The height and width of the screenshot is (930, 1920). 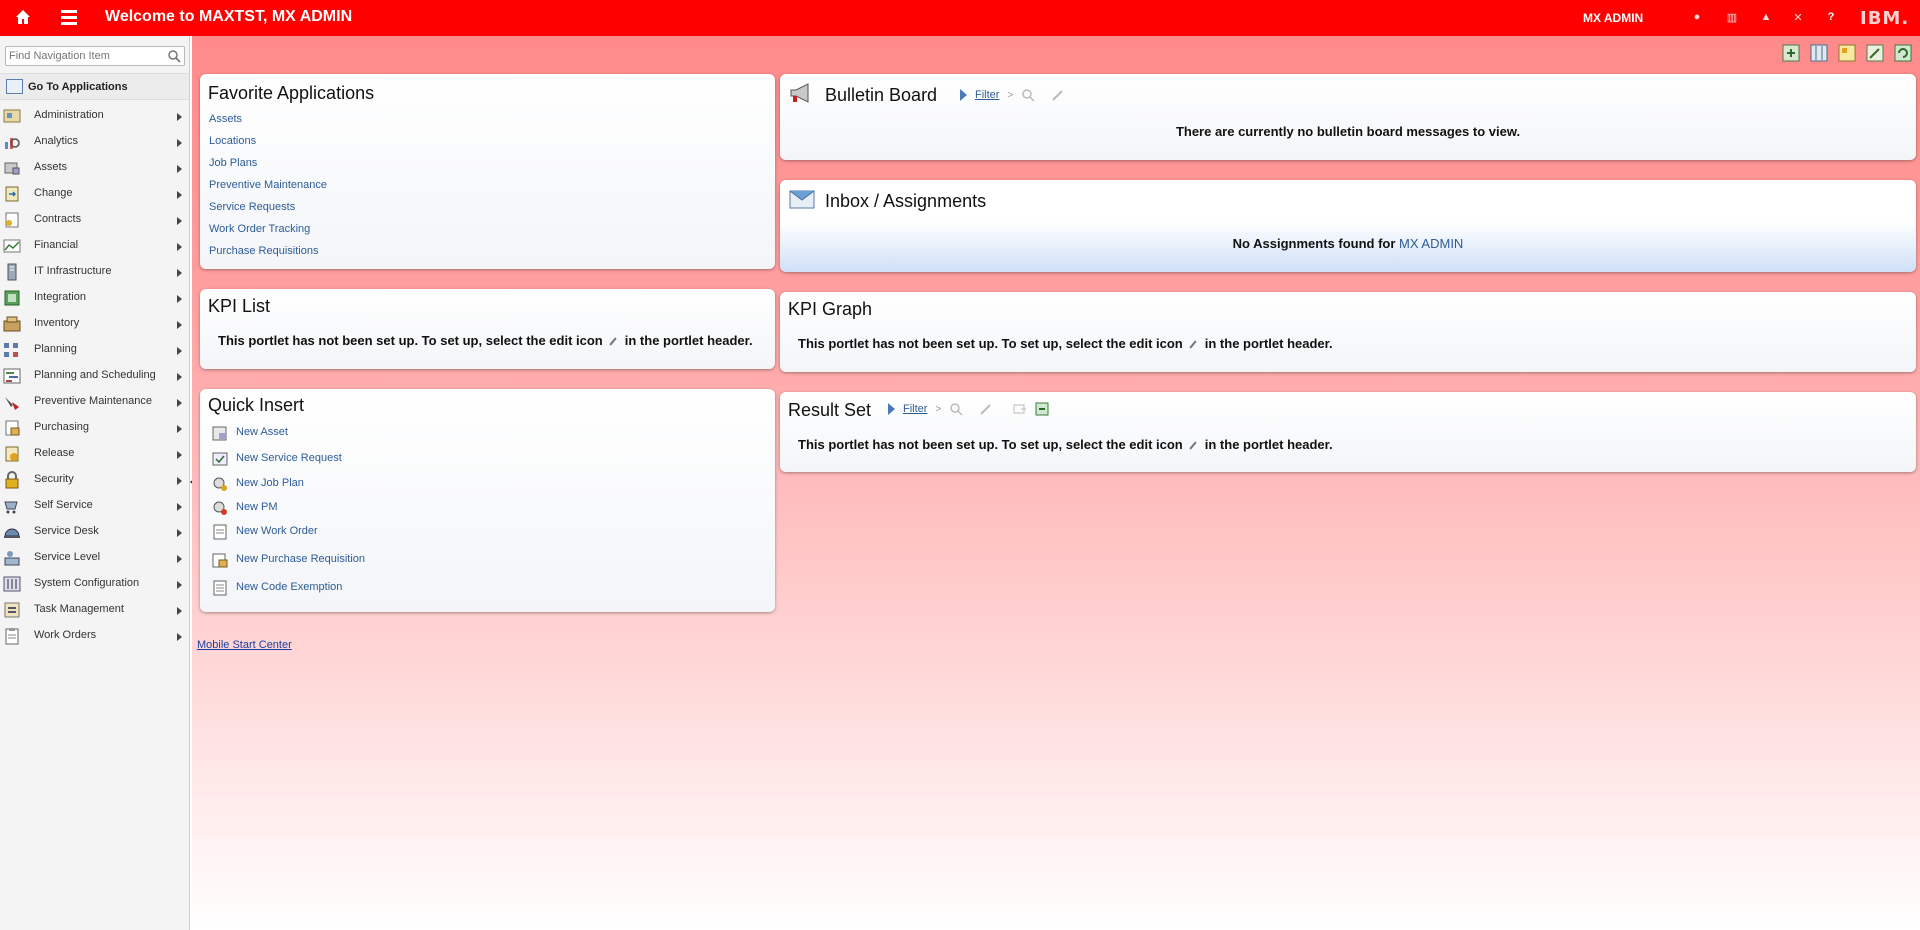 What do you see at coordinates (257, 507) in the screenshot?
I see `quick-insert-label: New PM` at bounding box center [257, 507].